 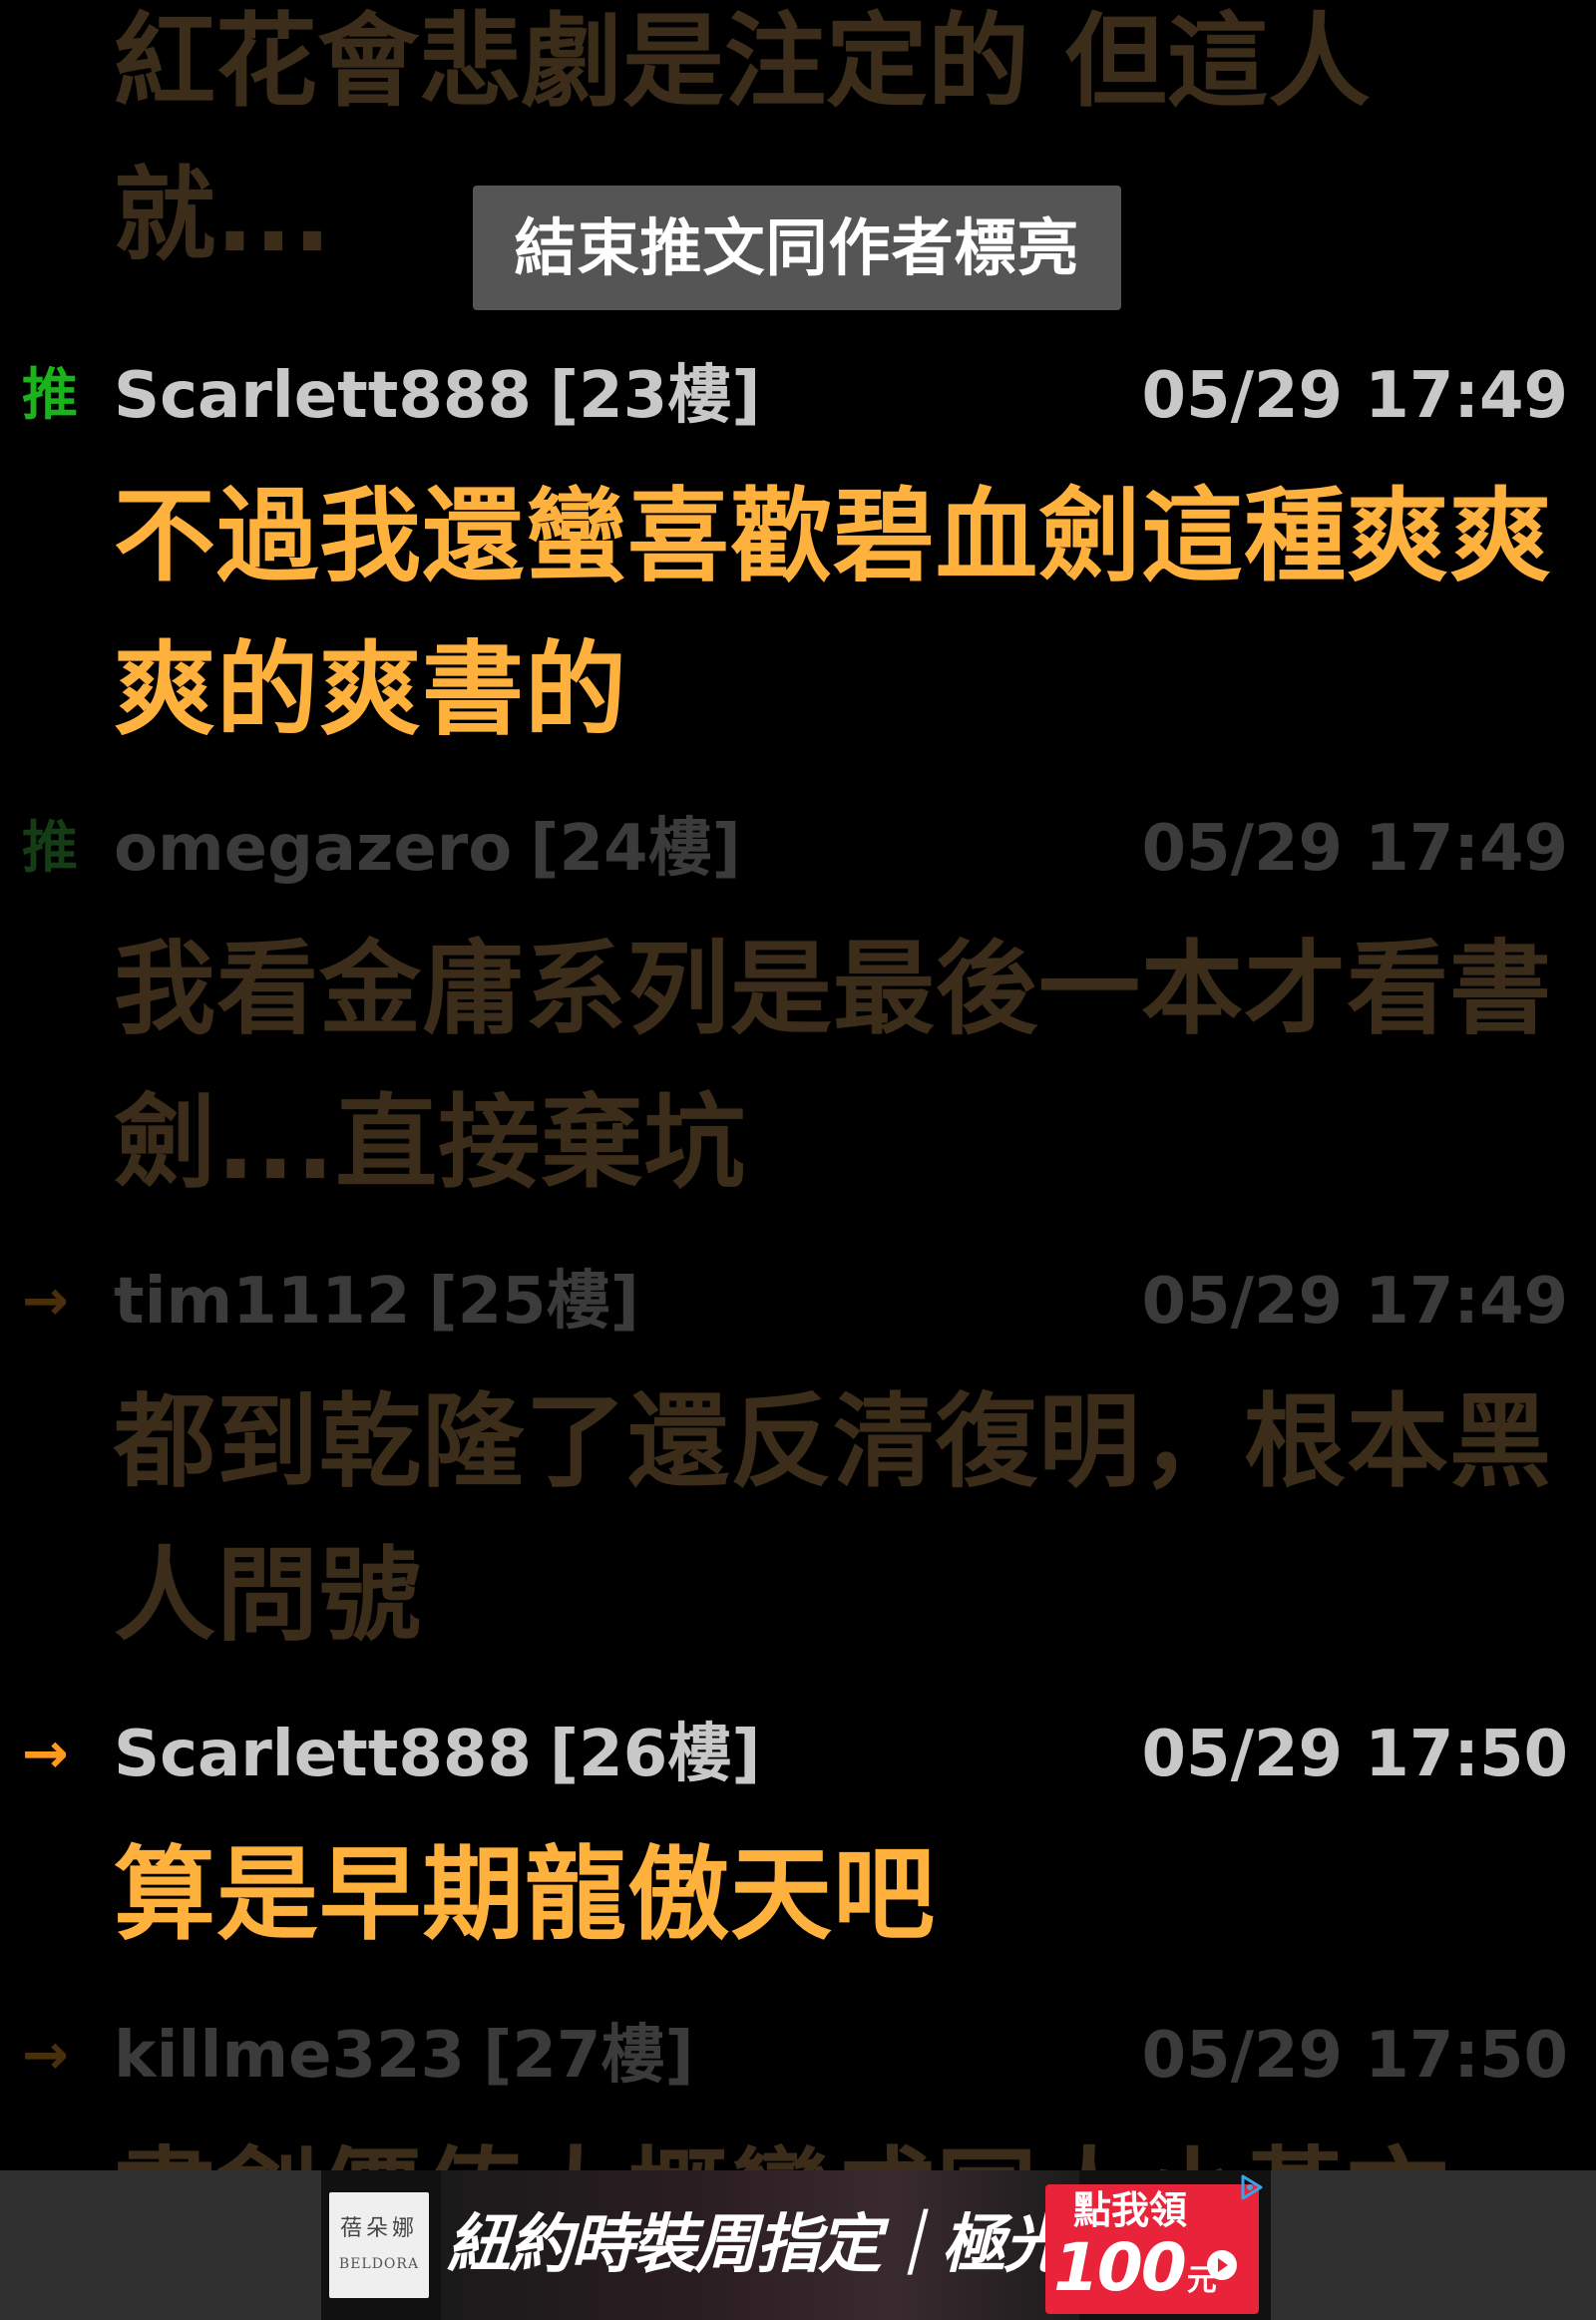 I want to click on comment-user: Scarlett888 [23樓], so click(x=437, y=396).